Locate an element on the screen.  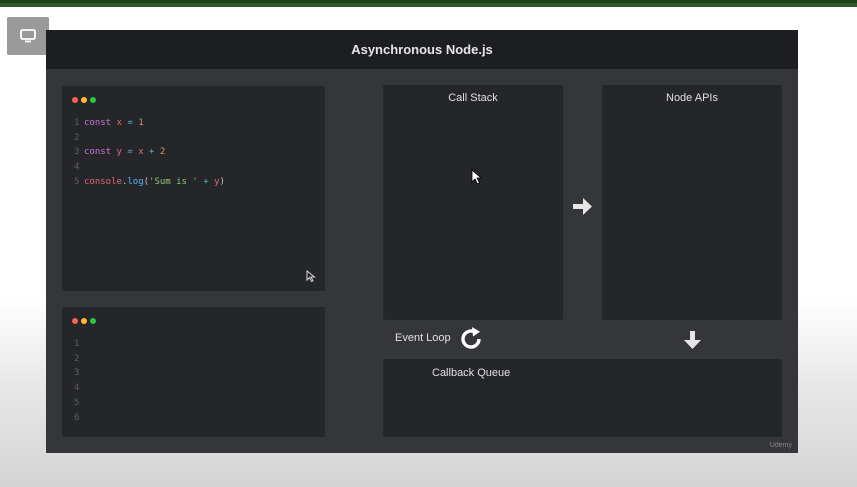
top-bar is located at coordinates (428, 3).